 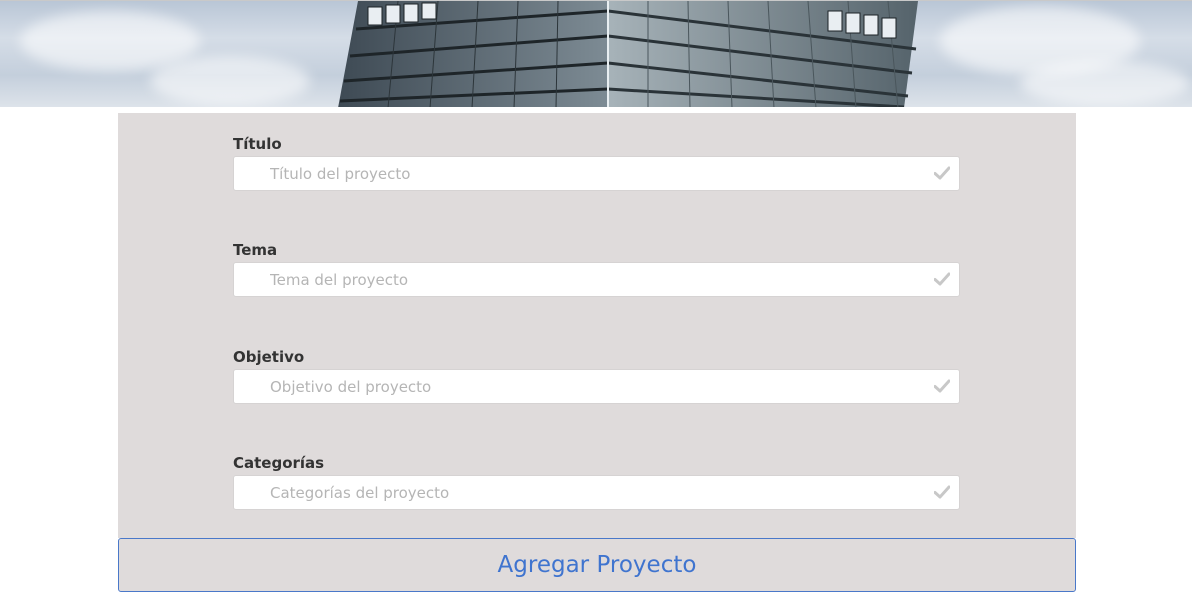 I want to click on building-photo, so click(x=628, y=54).